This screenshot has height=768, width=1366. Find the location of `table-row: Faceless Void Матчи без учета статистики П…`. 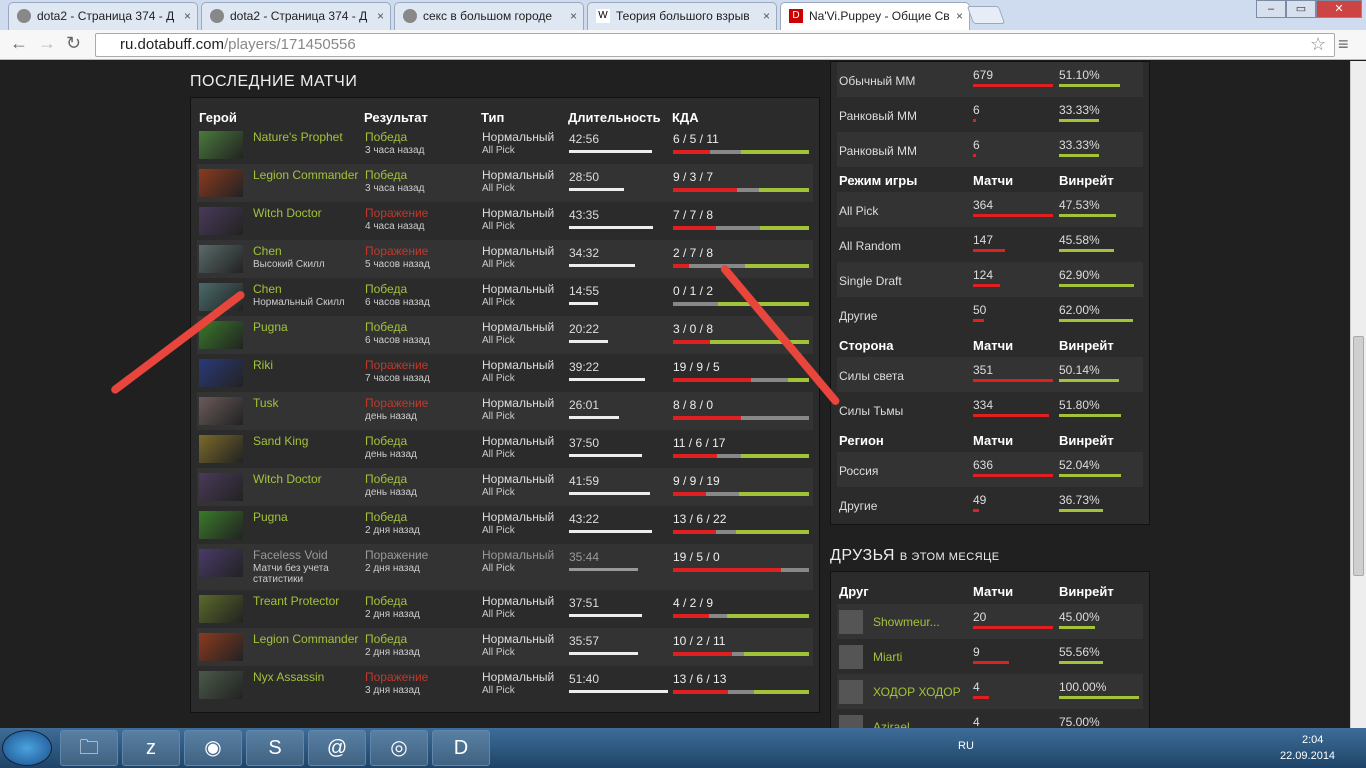

table-row: Faceless Void Матчи без учета статистики П… is located at coordinates (505, 567).